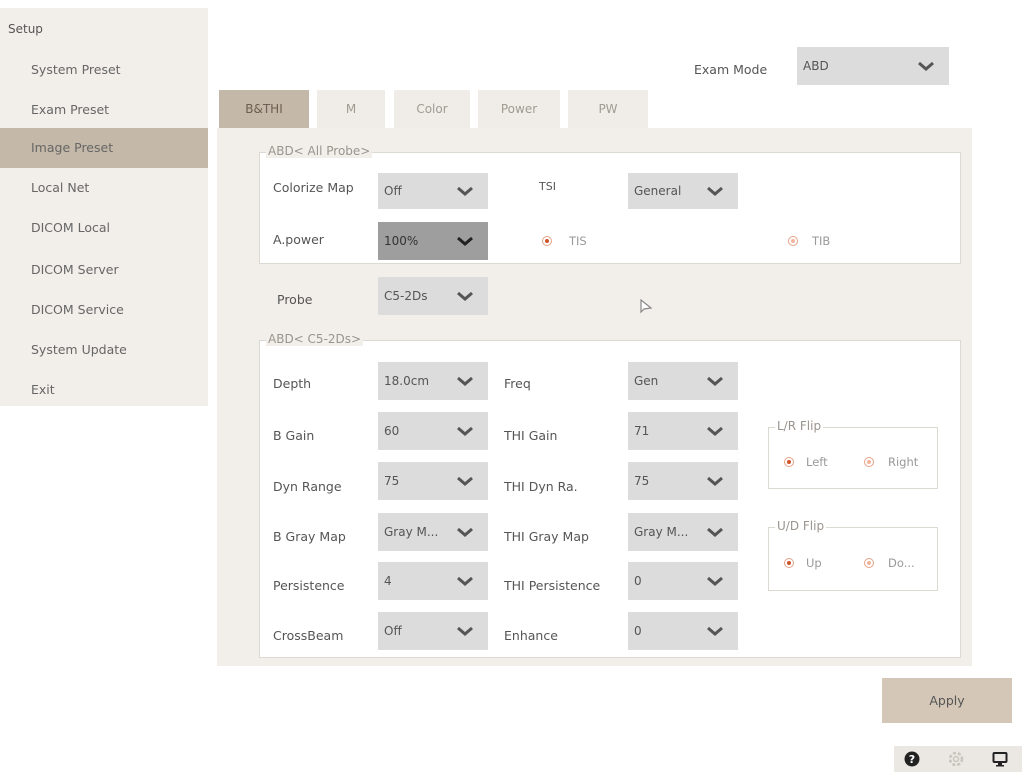 This screenshot has width=1022, height=772. What do you see at coordinates (351, 109) in the screenshot?
I see `tab-m: M` at bounding box center [351, 109].